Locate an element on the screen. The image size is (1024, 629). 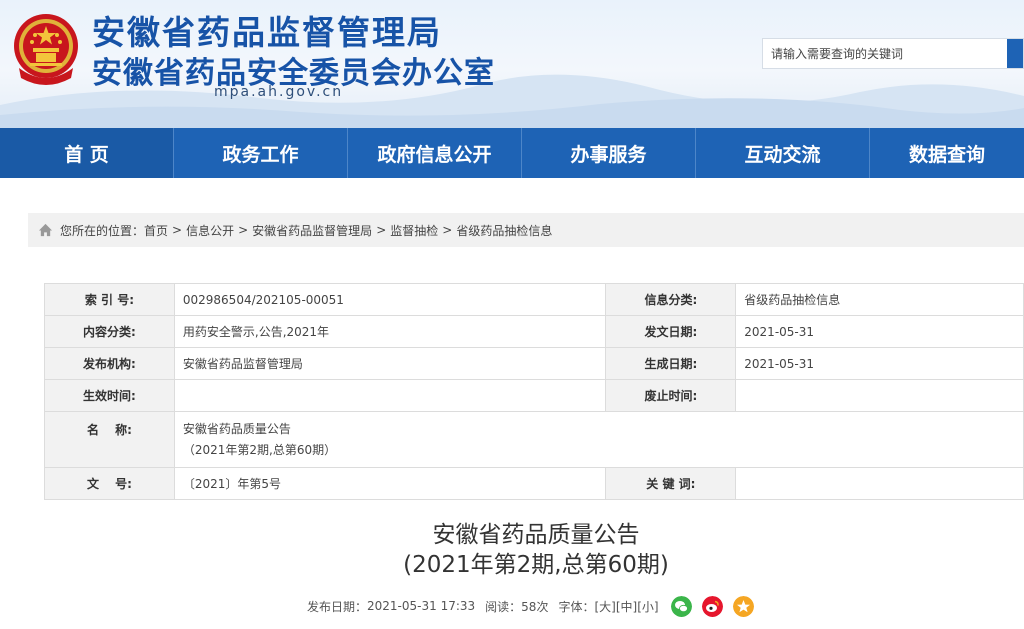
info-category-label: 信息分类: is located at coordinates (671, 299).